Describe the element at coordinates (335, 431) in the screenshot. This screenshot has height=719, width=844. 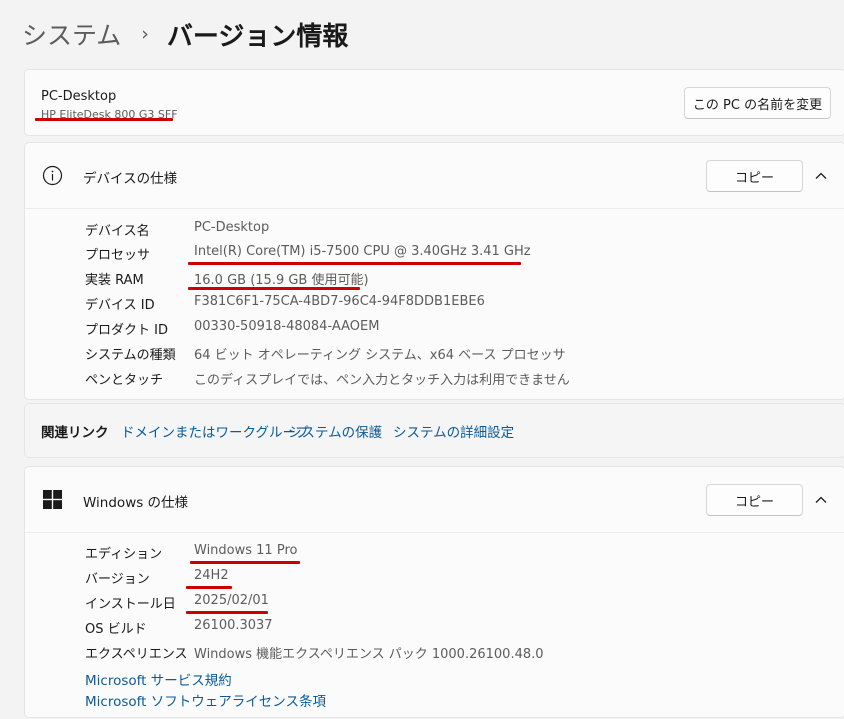
I see `system-protection-link: システムの保護` at that location.